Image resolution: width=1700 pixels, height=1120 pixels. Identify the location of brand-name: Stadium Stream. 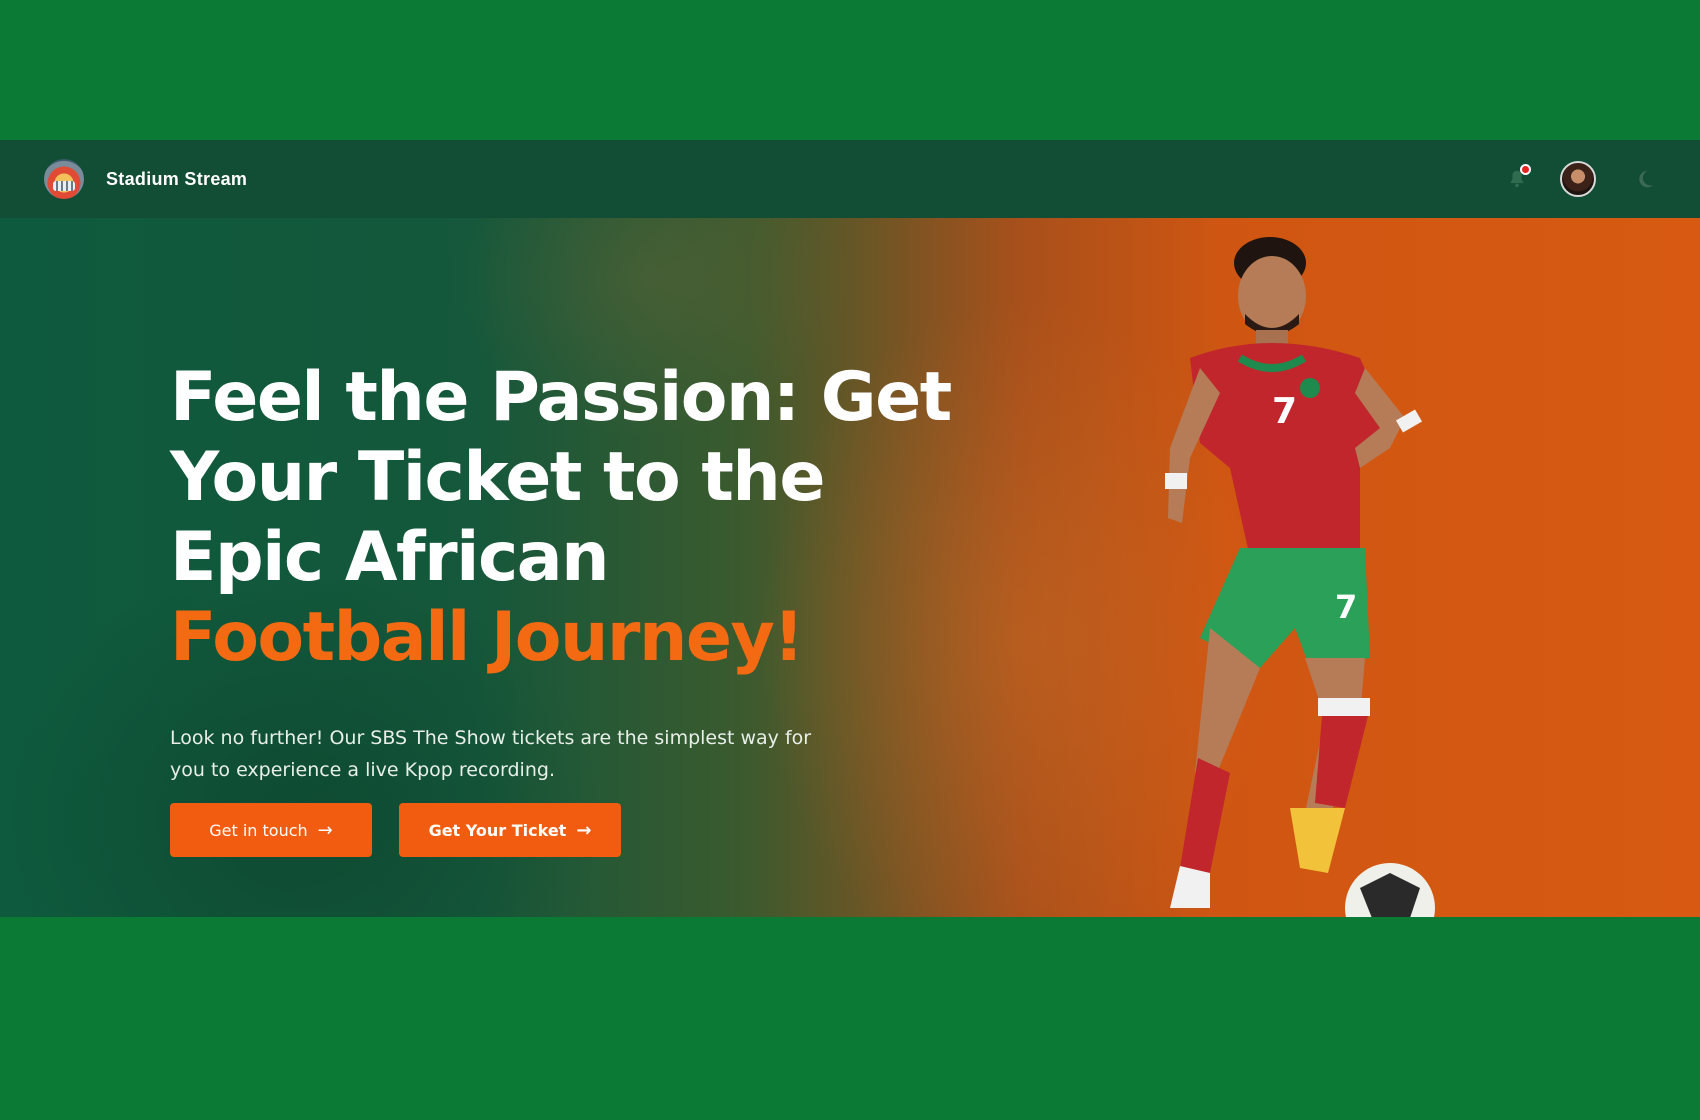
(176, 179).